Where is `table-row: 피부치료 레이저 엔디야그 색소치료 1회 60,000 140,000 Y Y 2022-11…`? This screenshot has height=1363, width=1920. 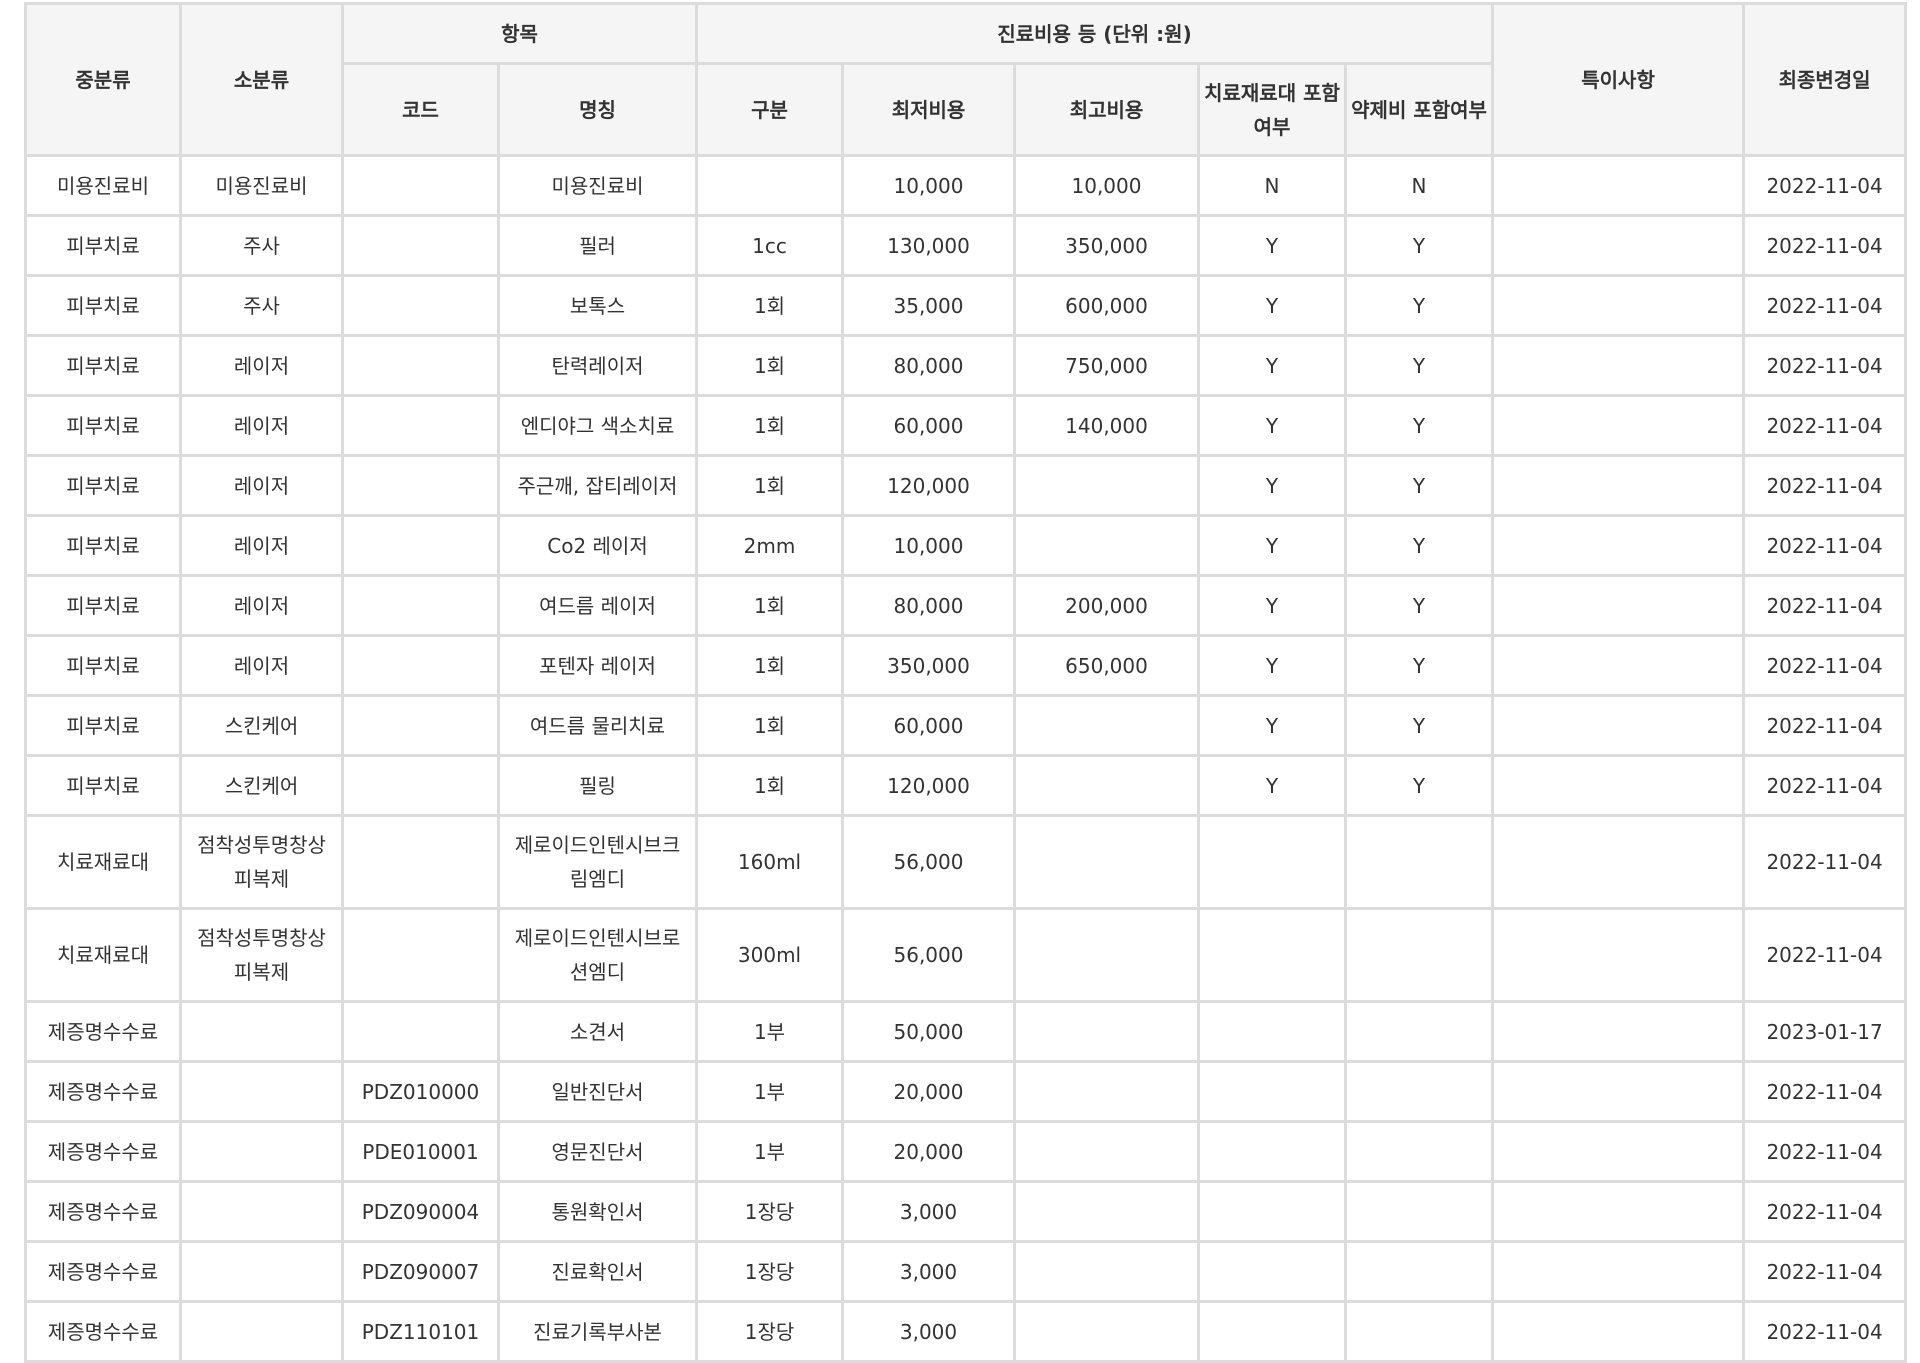
table-row: 피부치료 레이저 엔디야그 색소치료 1회 60,000 140,000 Y Y 2022-11… is located at coordinates (966, 425).